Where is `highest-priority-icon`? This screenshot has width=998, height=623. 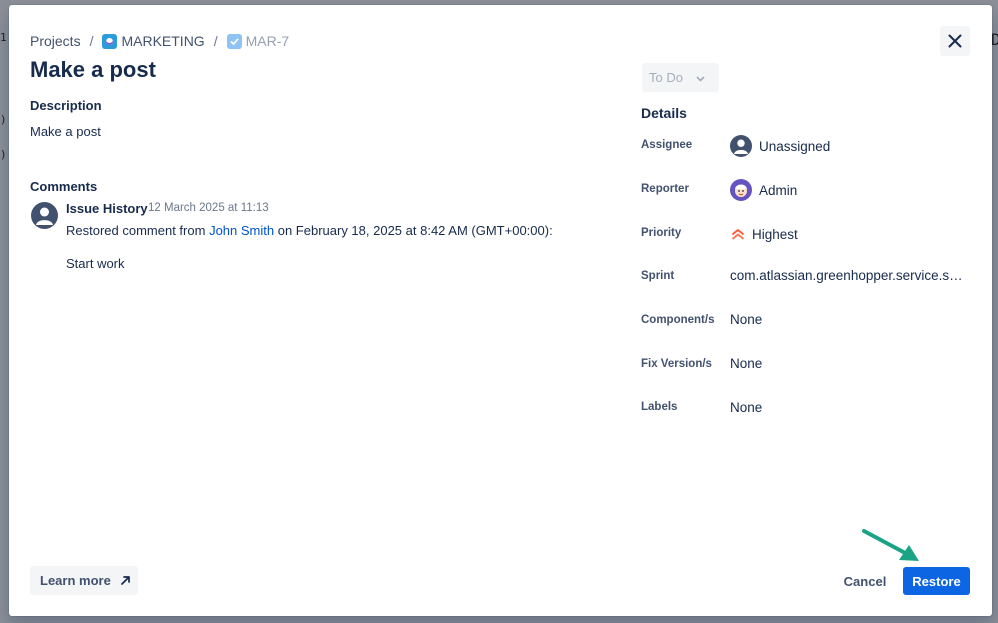 highest-priority-icon is located at coordinates (738, 234).